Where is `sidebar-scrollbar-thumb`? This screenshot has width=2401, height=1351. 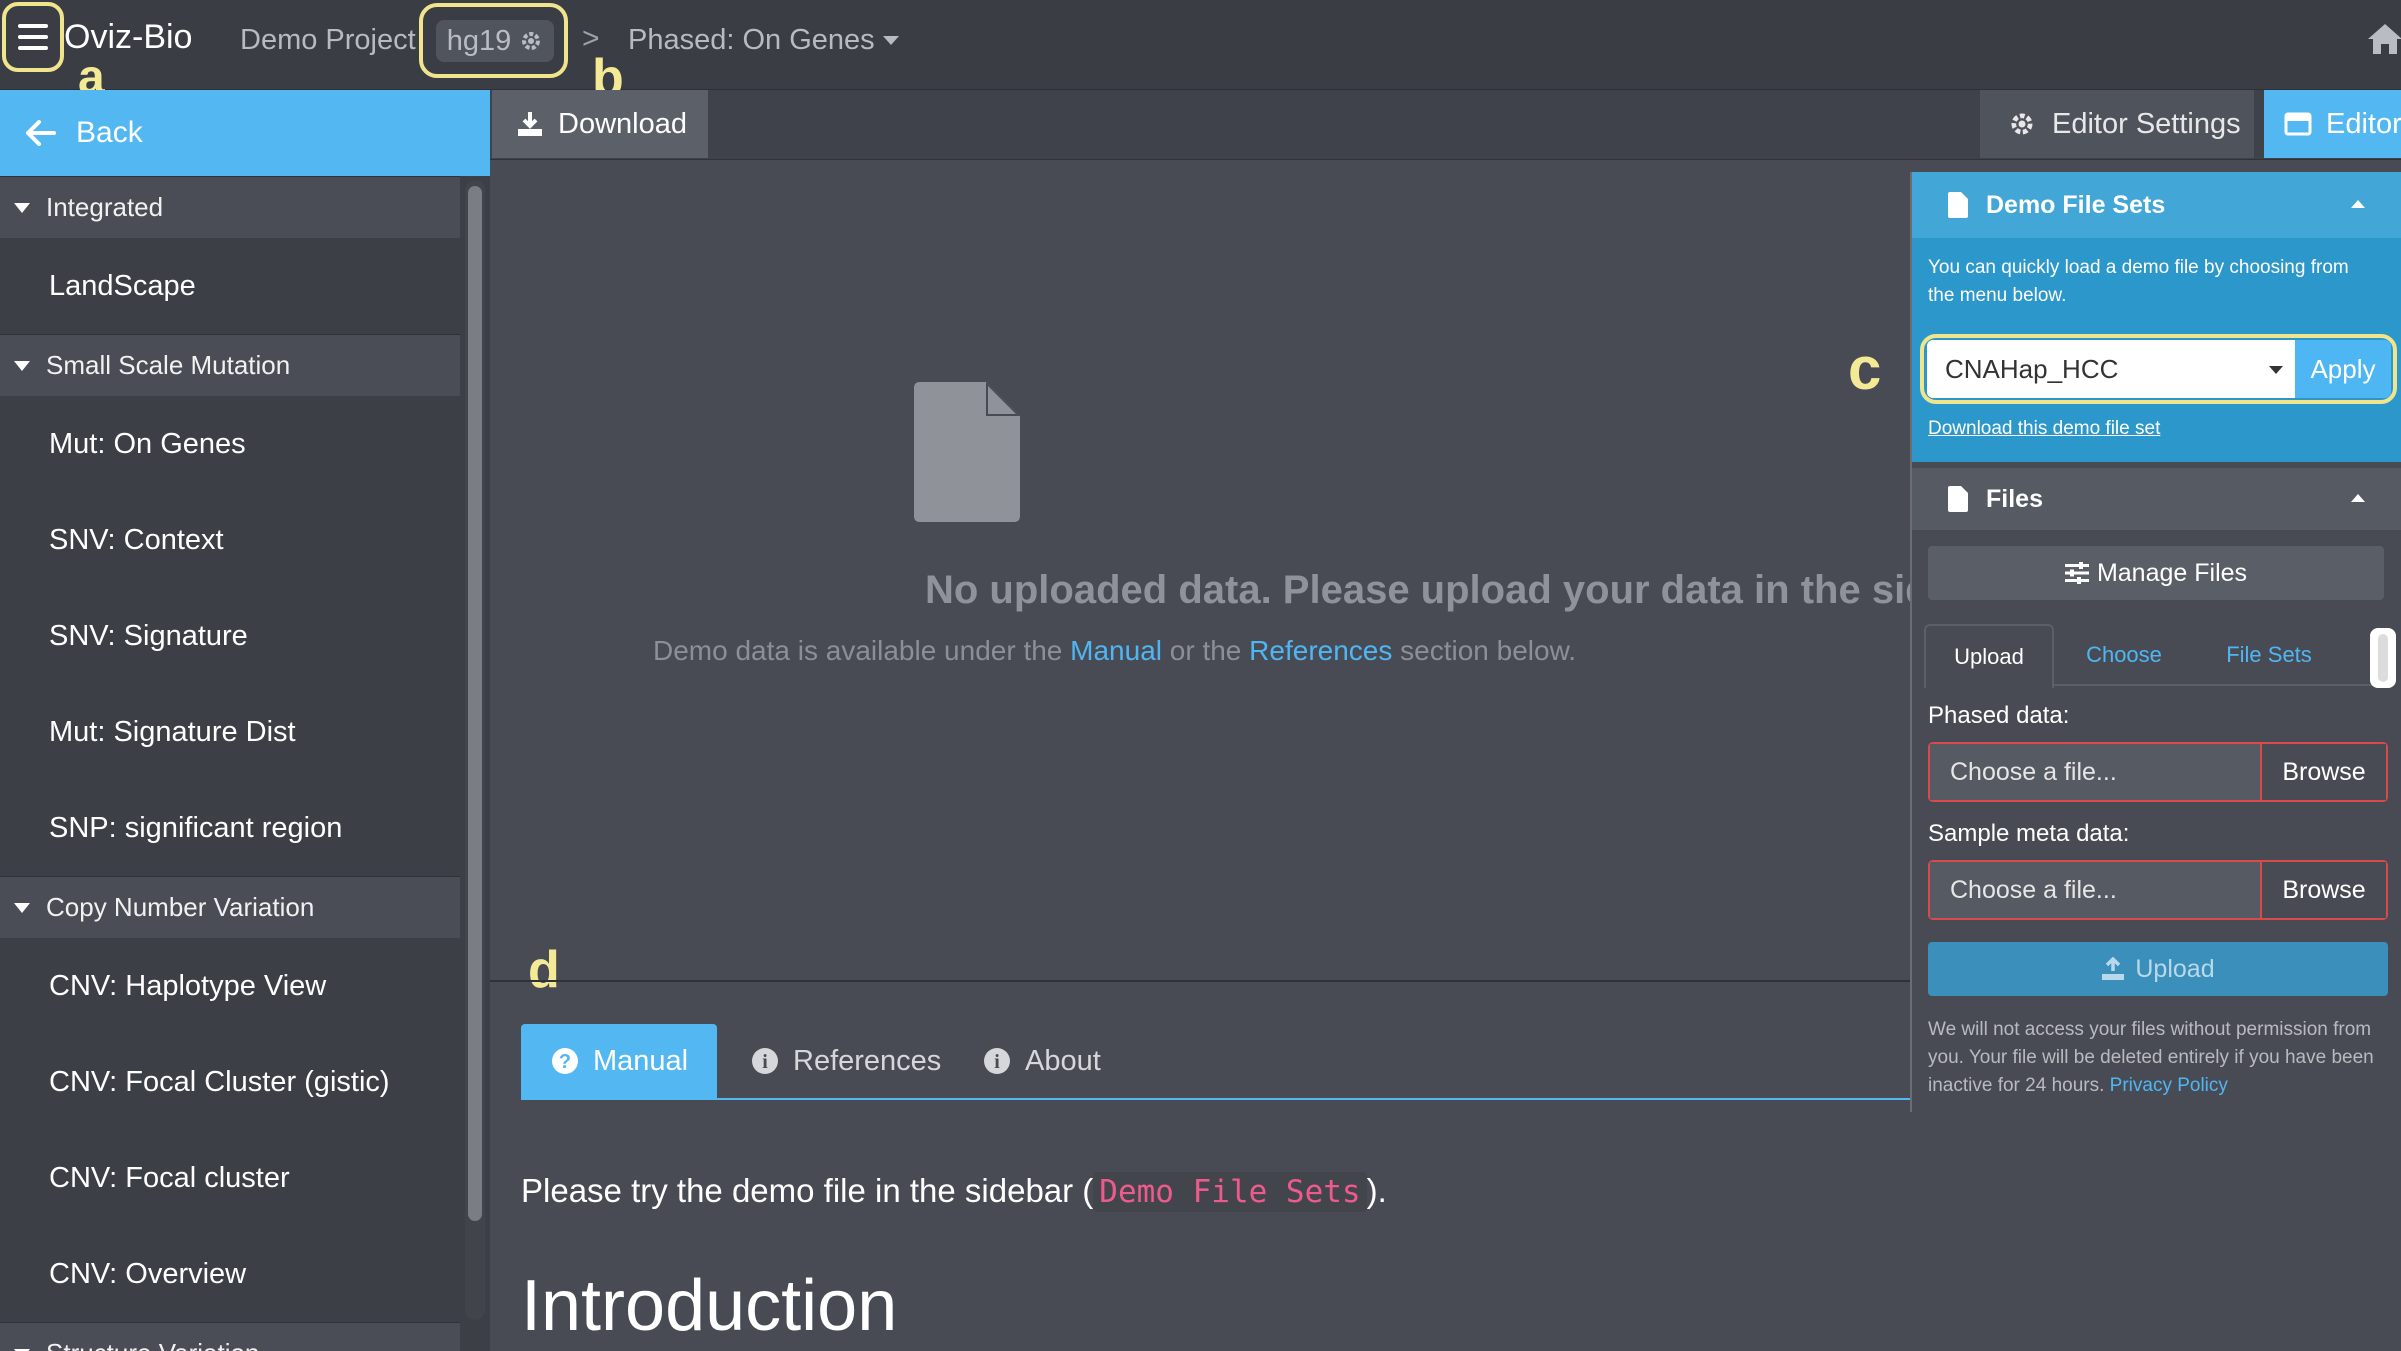
sidebar-scrollbar-thumb is located at coordinates (475, 703).